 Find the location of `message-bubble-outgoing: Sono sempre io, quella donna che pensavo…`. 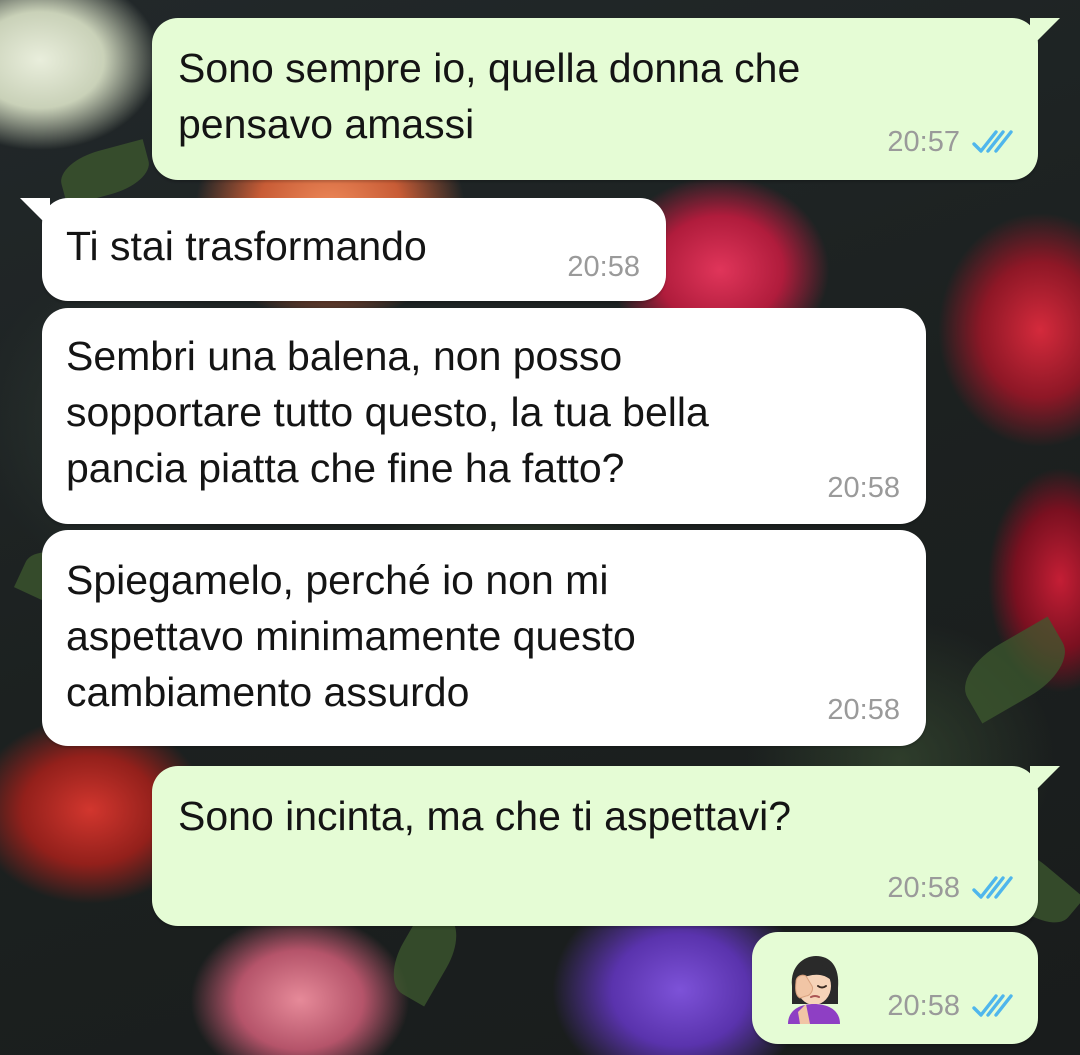

message-bubble-outgoing: Sono sempre io, quella donna che pensavo… is located at coordinates (606, 99).